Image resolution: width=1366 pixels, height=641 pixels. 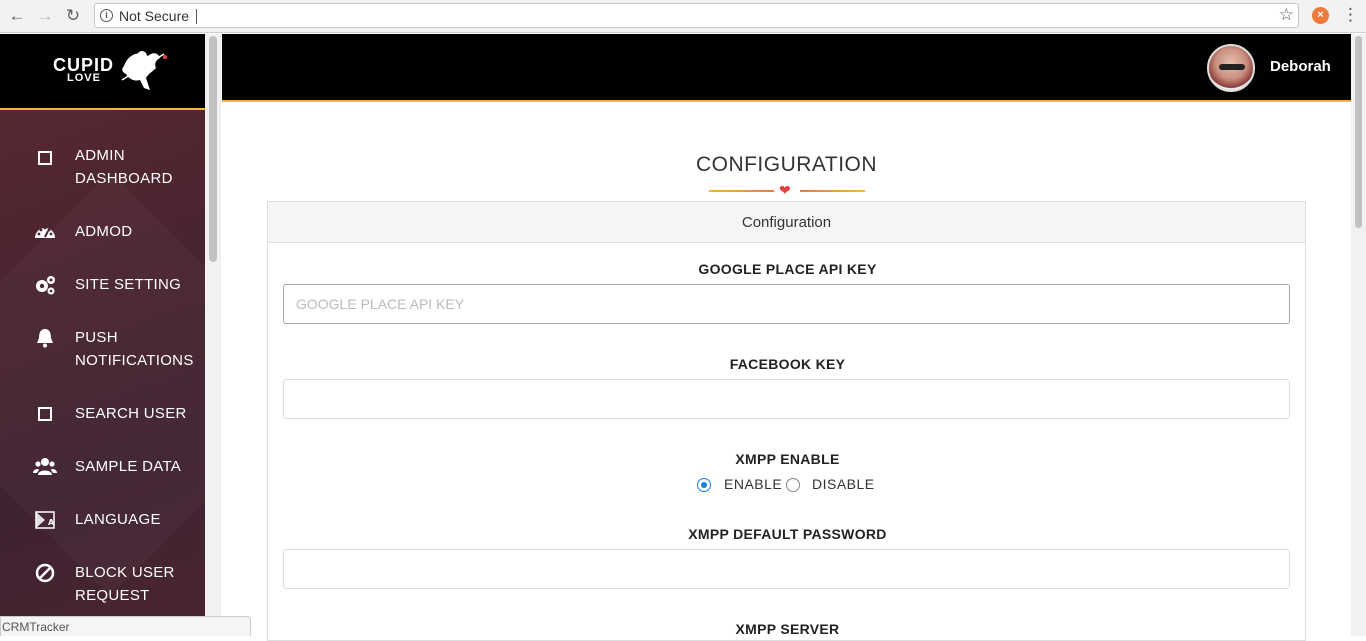 I want to click on security-label: Not Secure, so click(x=154, y=16).